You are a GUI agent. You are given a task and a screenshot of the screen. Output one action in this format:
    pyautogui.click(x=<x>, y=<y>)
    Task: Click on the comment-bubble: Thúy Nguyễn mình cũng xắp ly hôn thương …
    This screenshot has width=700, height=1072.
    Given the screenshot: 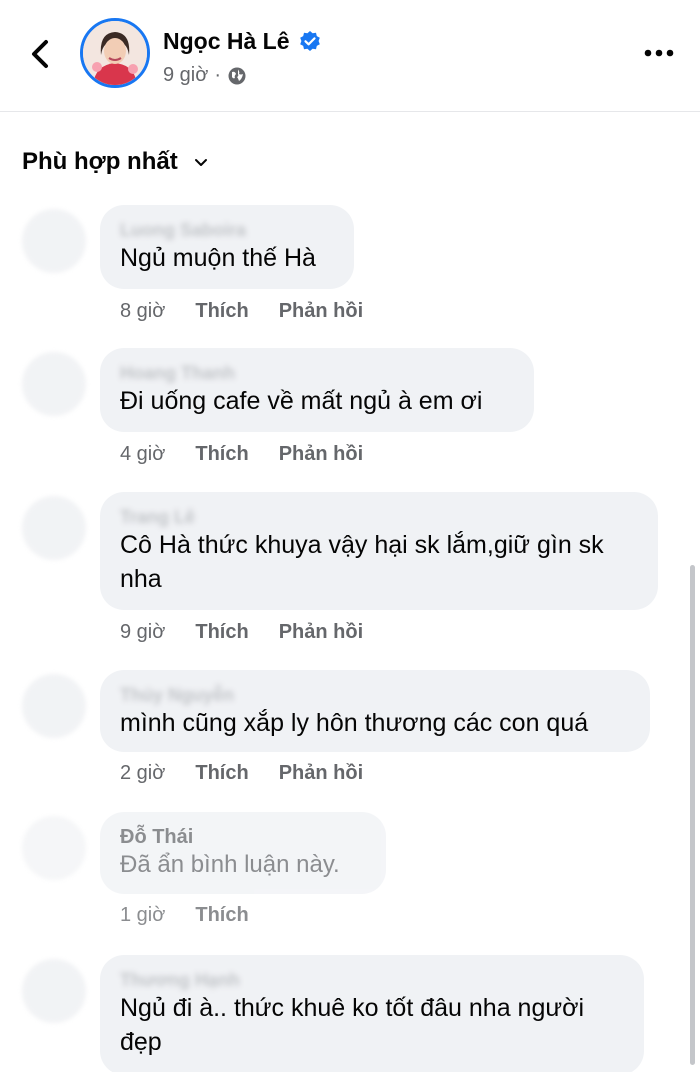 What is the action you would take?
    pyautogui.click(x=375, y=711)
    